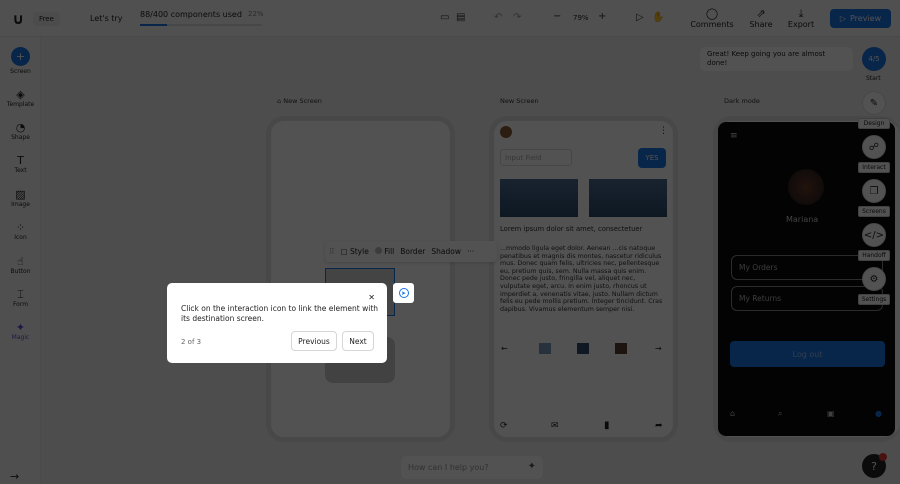 Image resolution: width=900 pixels, height=484 pixels. I want to click on close-icon: ✕, so click(371, 297).